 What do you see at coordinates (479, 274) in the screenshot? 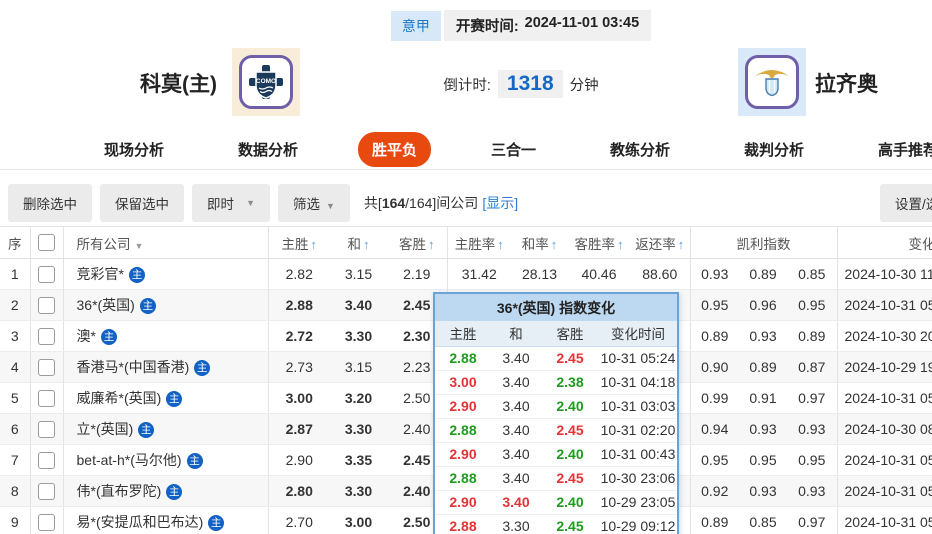
I see `home-rate: 31.42` at bounding box center [479, 274].